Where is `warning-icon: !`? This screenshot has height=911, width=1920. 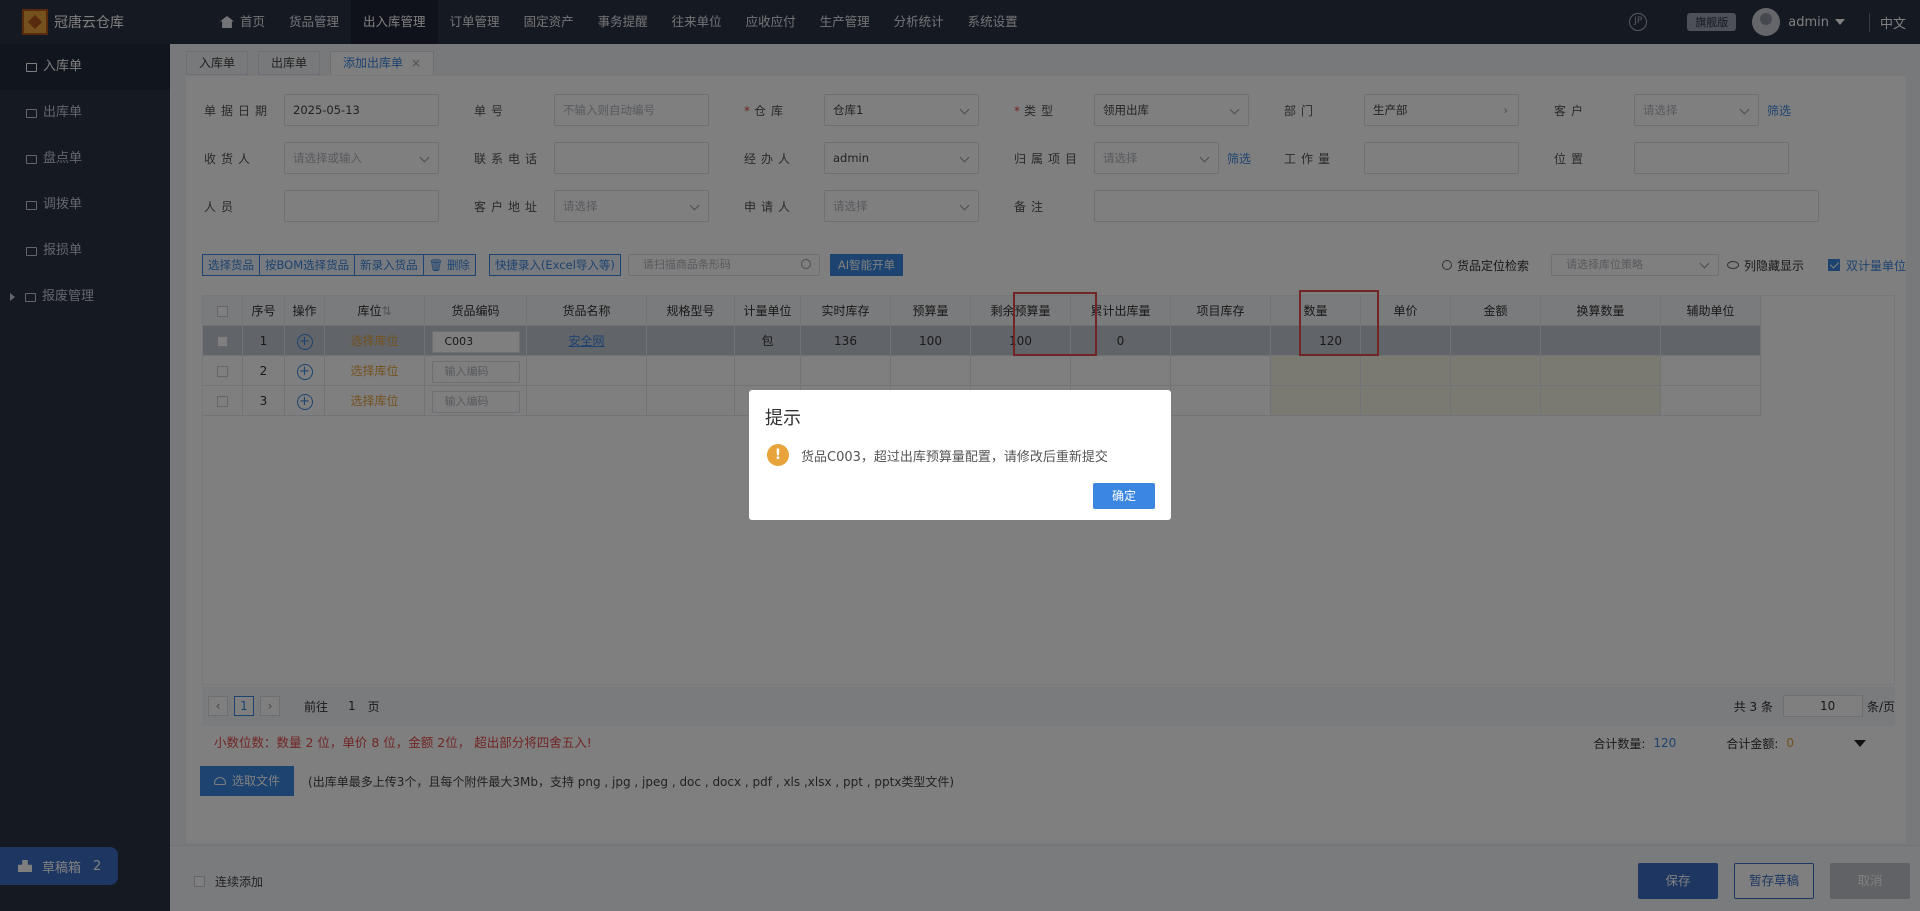 warning-icon: ! is located at coordinates (778, 455).